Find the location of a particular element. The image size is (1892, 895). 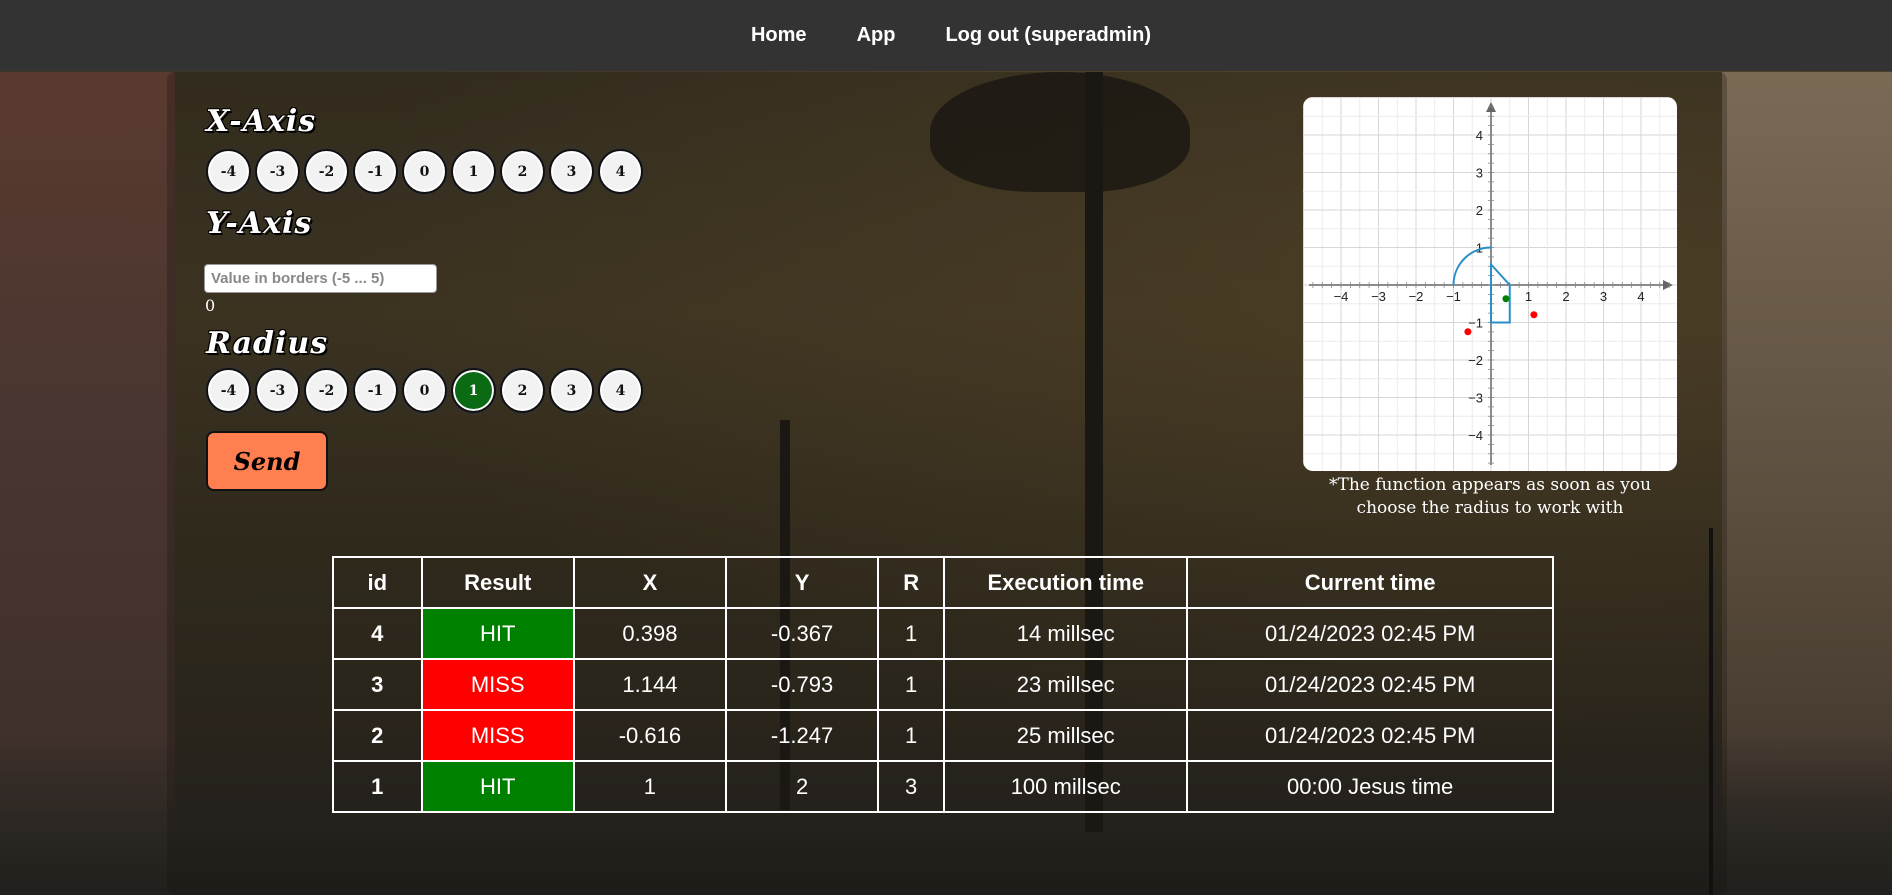

id-cell: 3 is located at coordinates (377, 684).